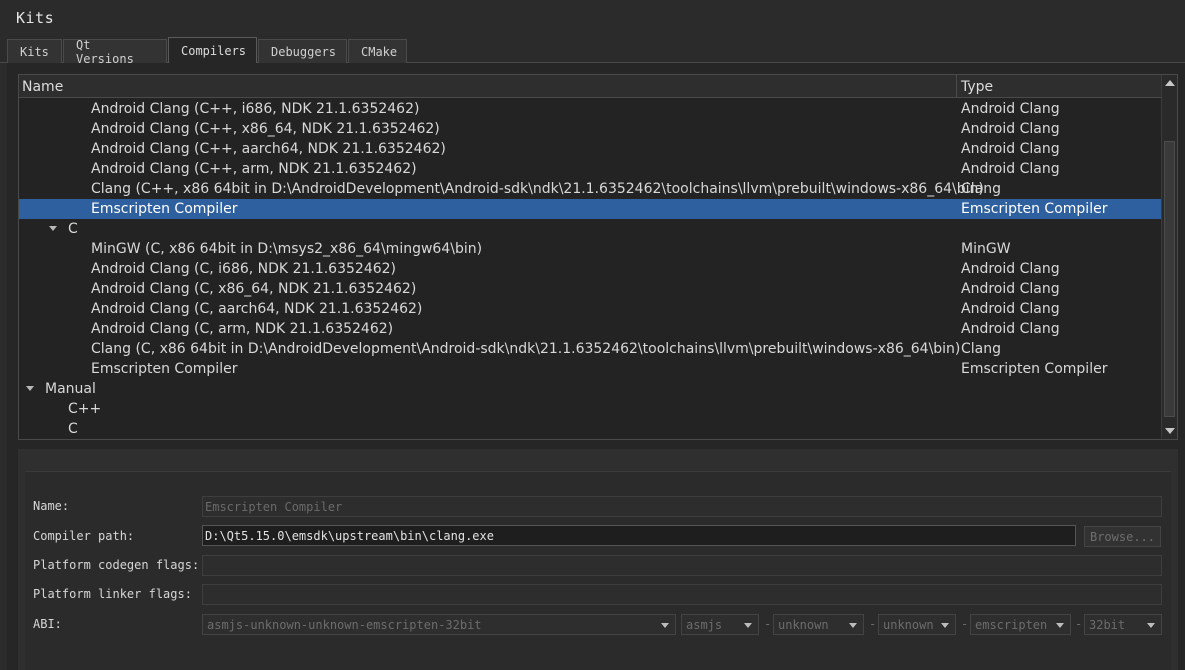  What do you see at coordinates (704, 625) in the screenshot?
I see `abi-architecture-value: asmjs` at bounding box center [704, 625].